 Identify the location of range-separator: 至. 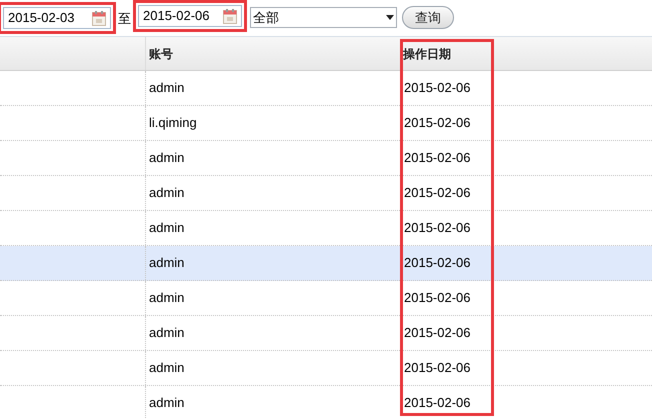
(124, 19).